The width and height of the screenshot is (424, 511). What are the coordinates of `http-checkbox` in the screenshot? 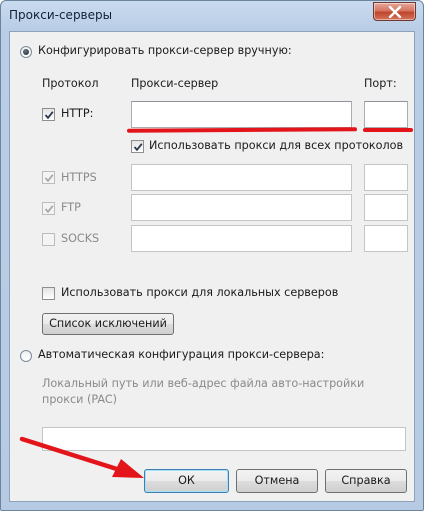 It's located at (48, 114).